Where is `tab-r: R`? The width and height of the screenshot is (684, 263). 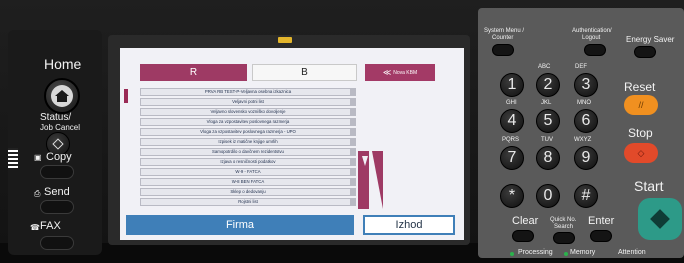
tab-r: R is located at coordinates (193, 72).